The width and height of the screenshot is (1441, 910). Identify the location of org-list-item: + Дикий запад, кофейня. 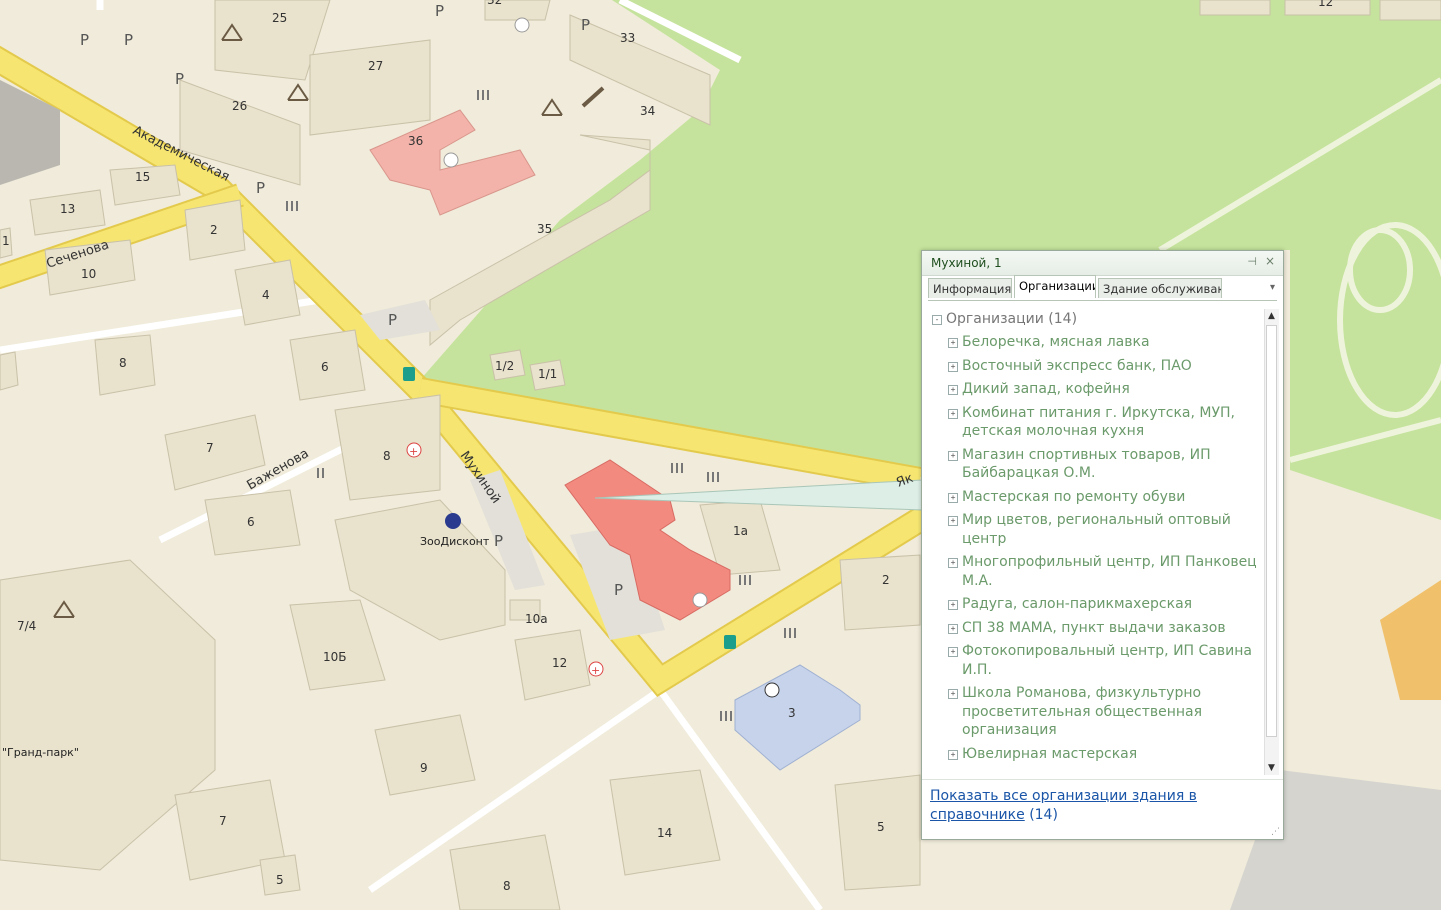
(1096, 389).